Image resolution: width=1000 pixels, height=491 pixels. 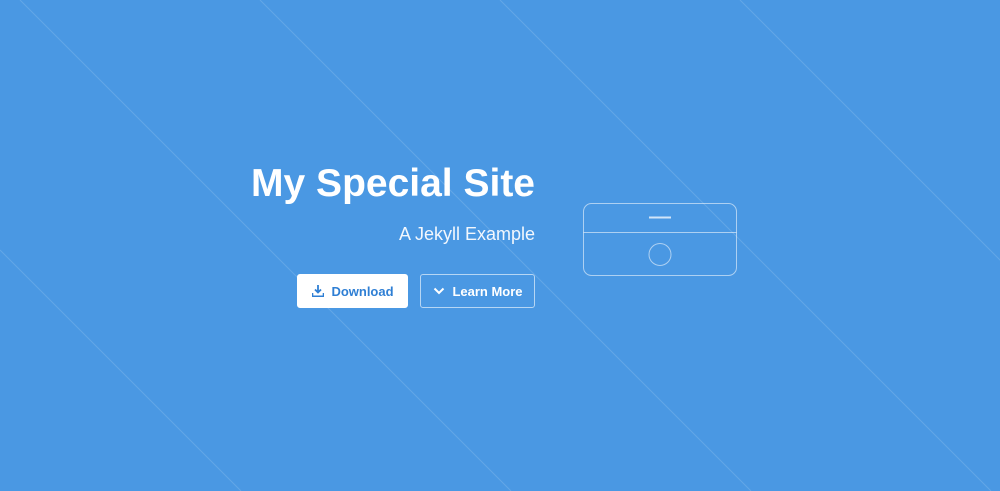 I want to click on site-title: My Special Site, so click(x=393, y=183).